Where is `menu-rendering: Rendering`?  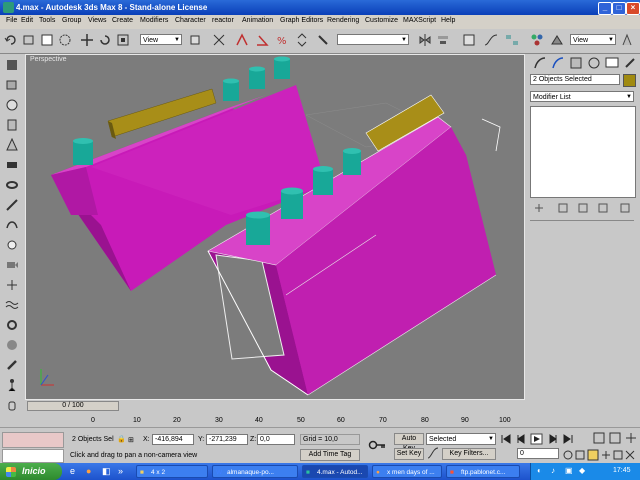
menu-rendering: Rendering is located at coordinates (343, 20).